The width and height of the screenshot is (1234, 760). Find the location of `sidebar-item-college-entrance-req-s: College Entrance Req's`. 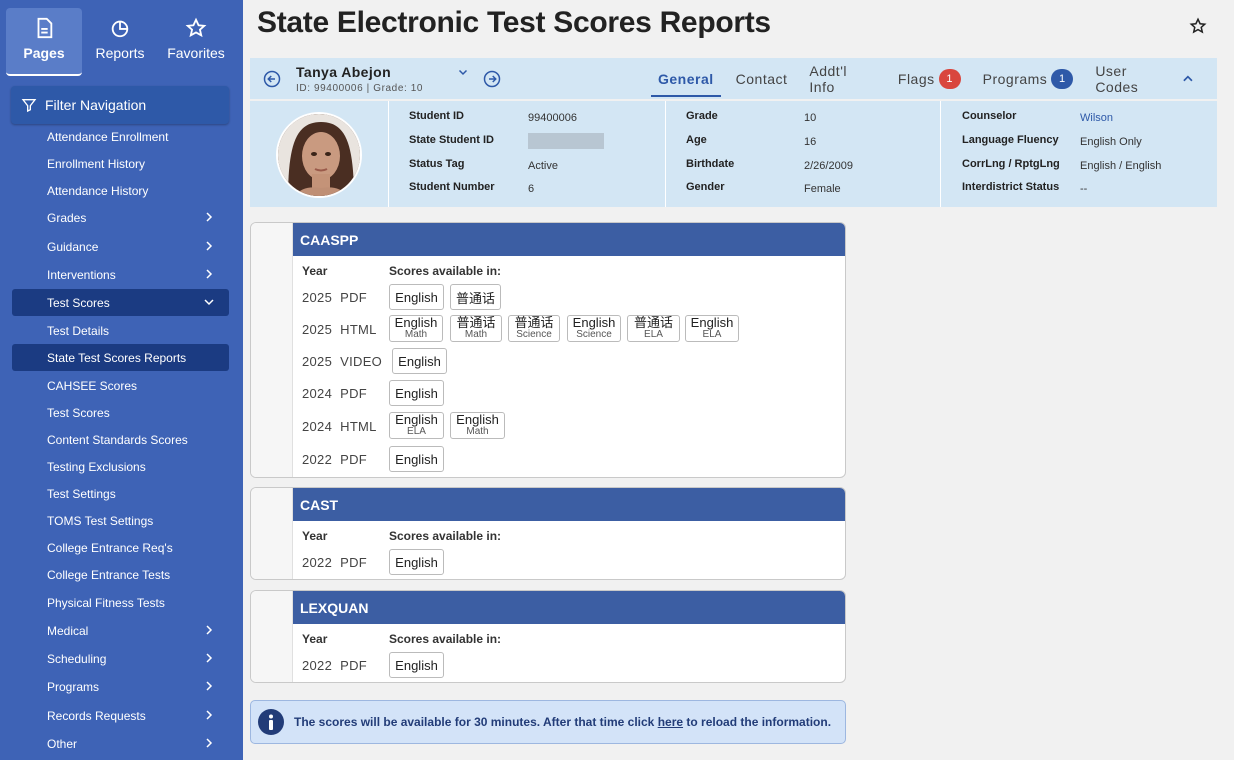

sidebar-item-college-entrance-req-s: College Entrance Req's is located at coordinates (120, 547).